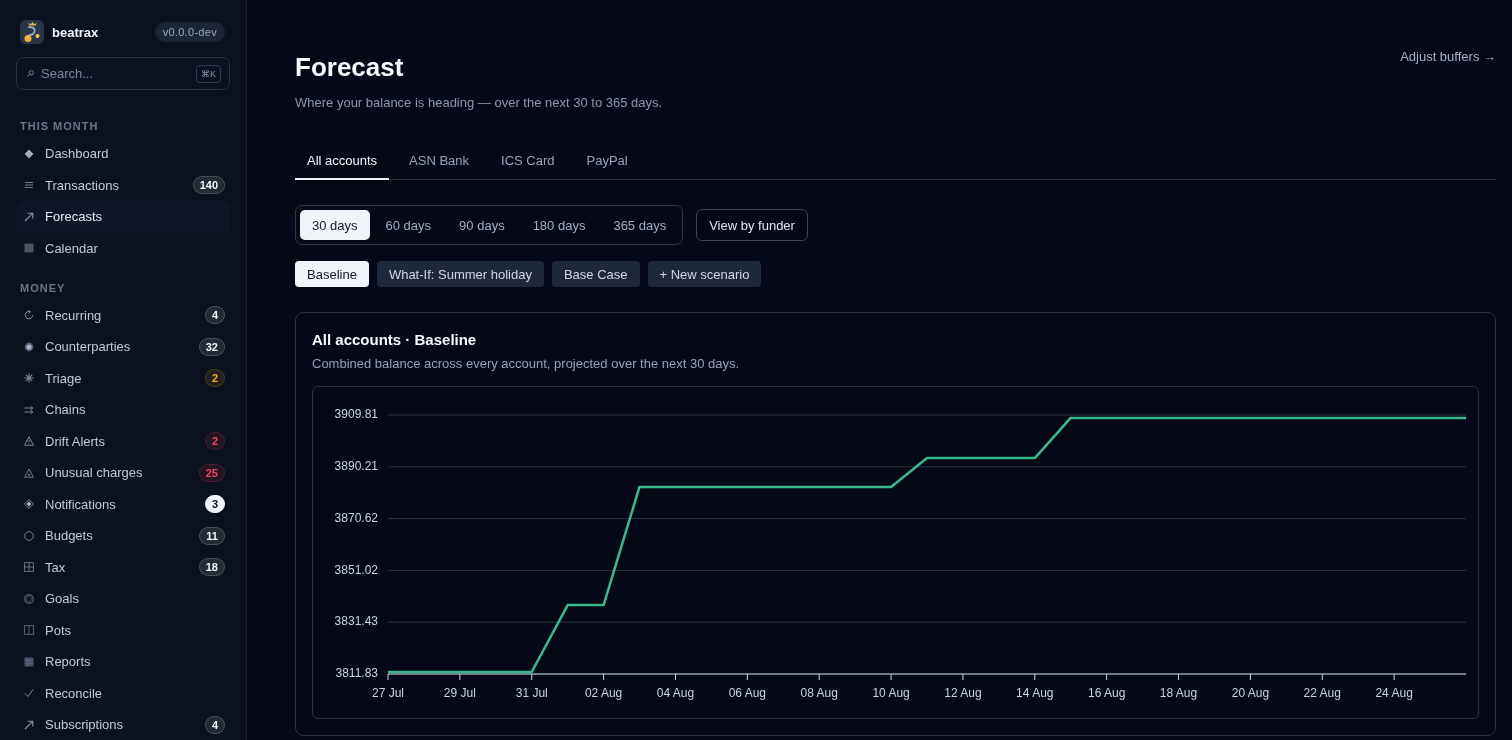 Image resolution: width=1512 pixels, height=740 pixels. I want to click on x-axis-label: 04 Aug, so click(675, 693).